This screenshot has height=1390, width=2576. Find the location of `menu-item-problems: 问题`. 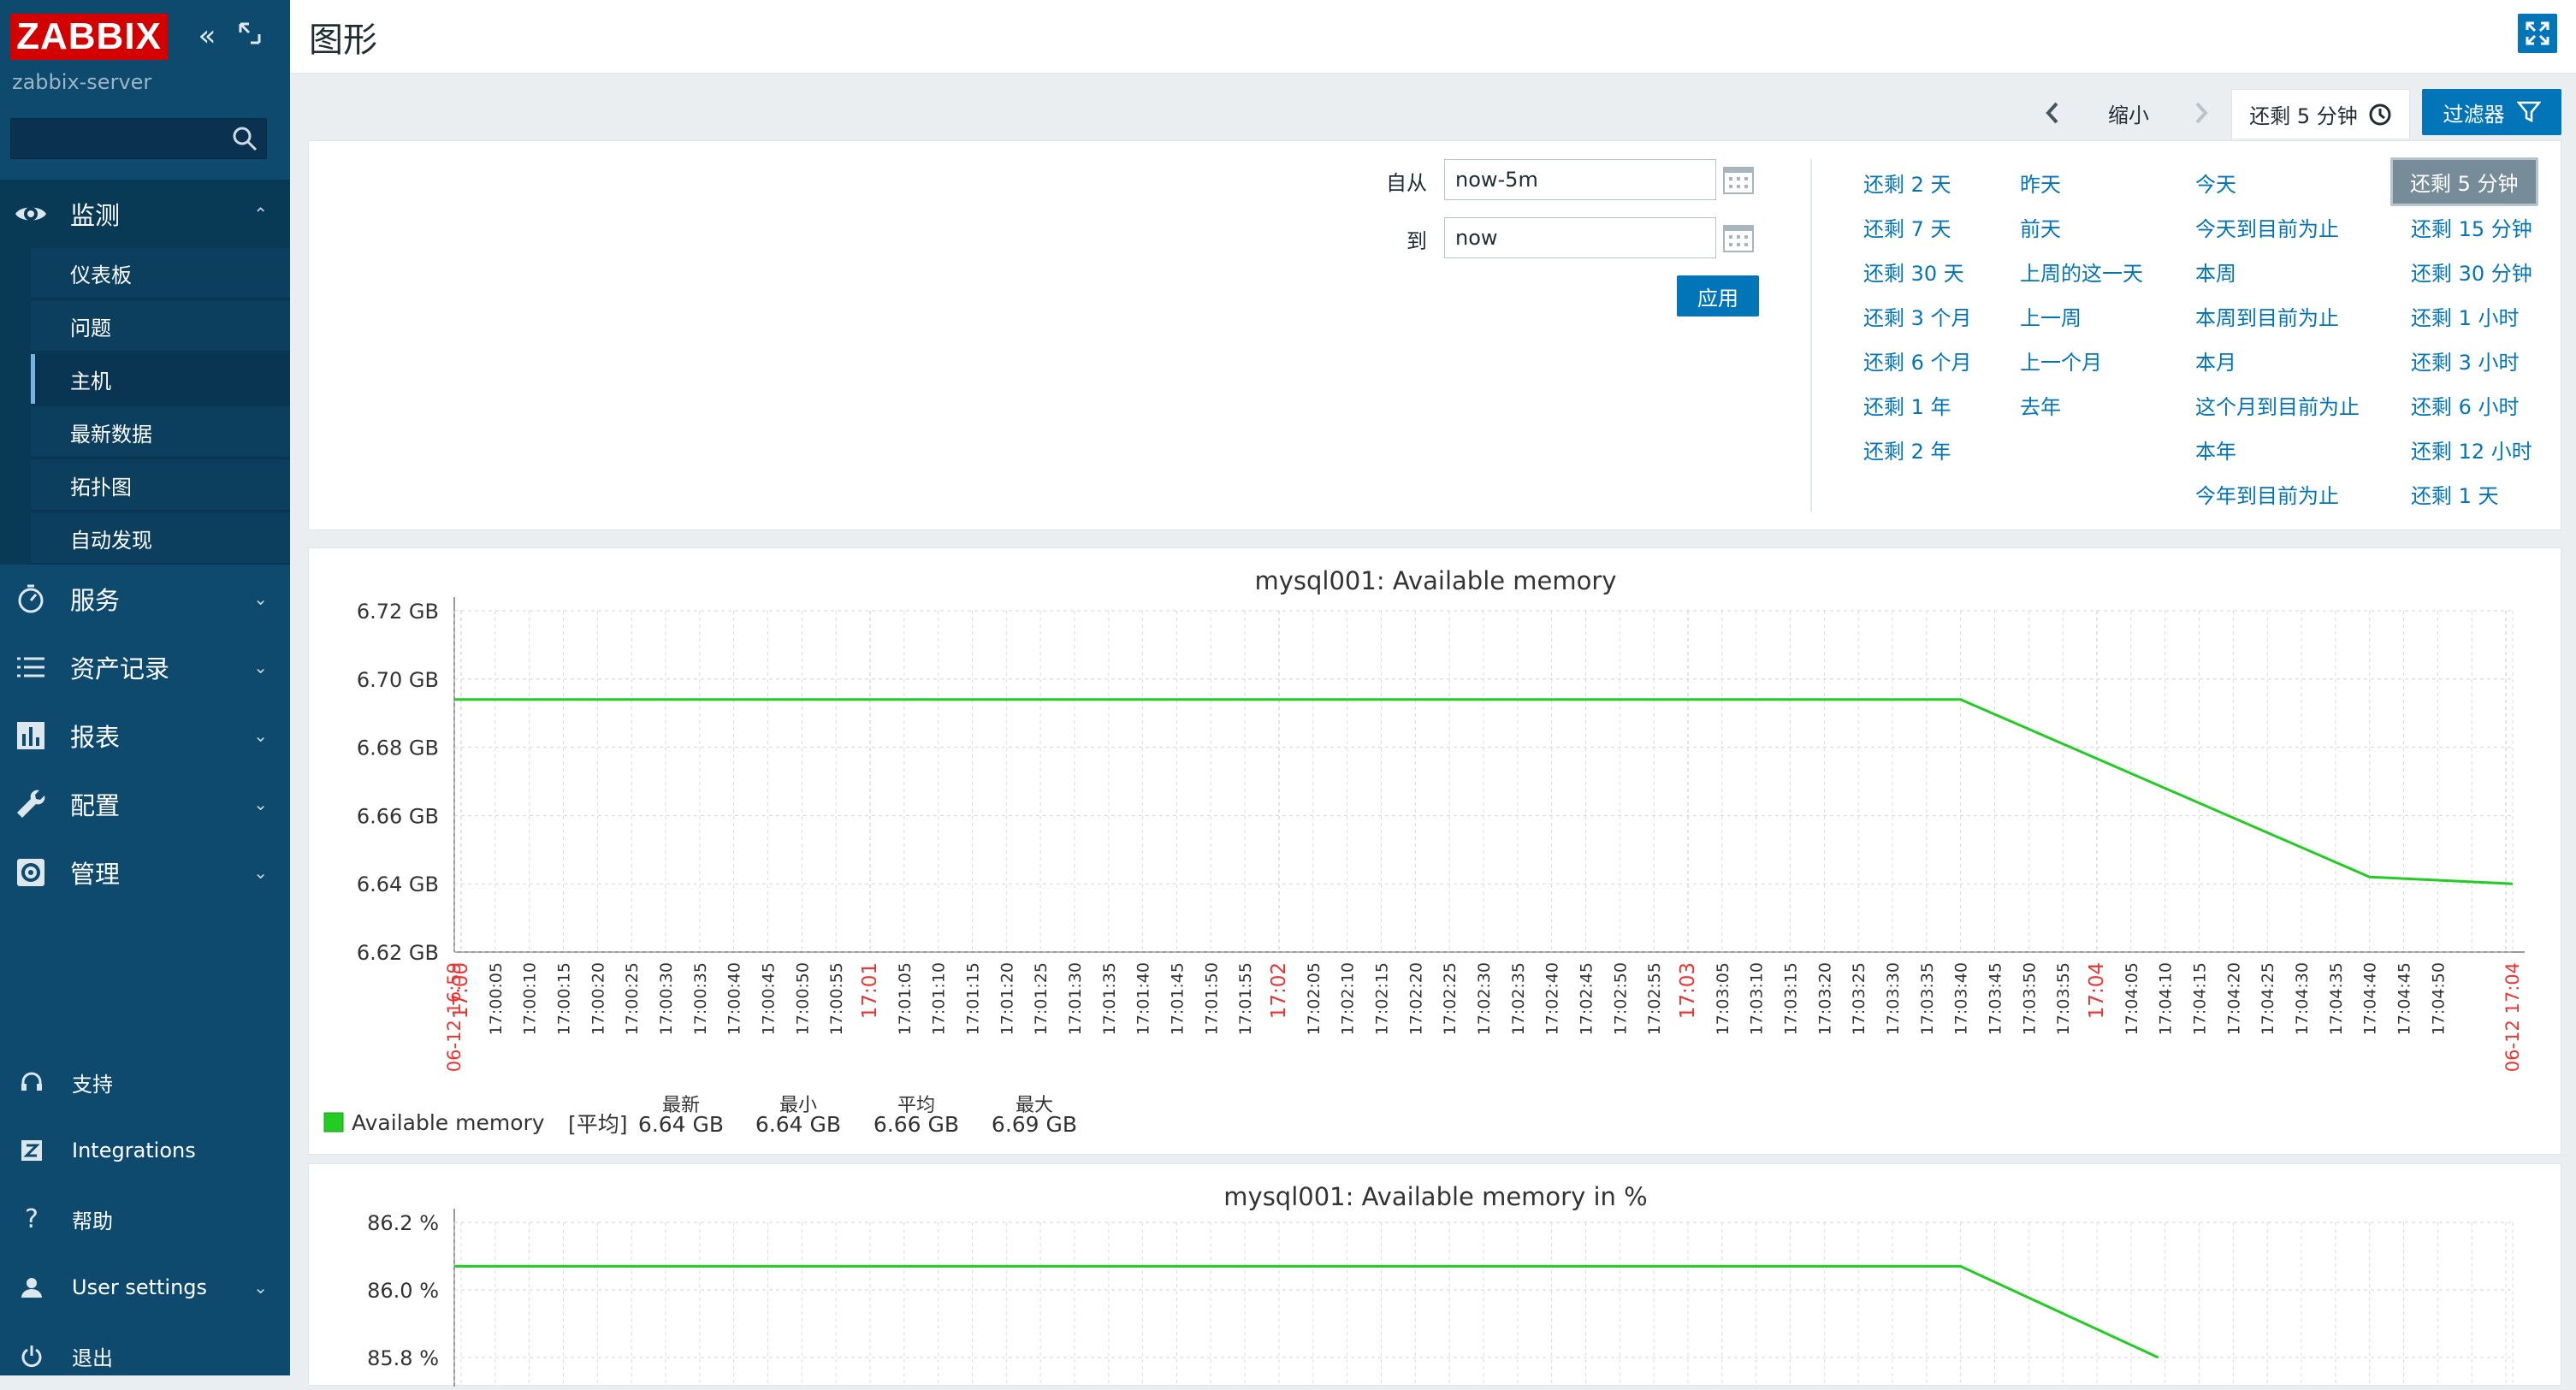

menu-item-problems: 问题 is located at coordinates (161, 326).